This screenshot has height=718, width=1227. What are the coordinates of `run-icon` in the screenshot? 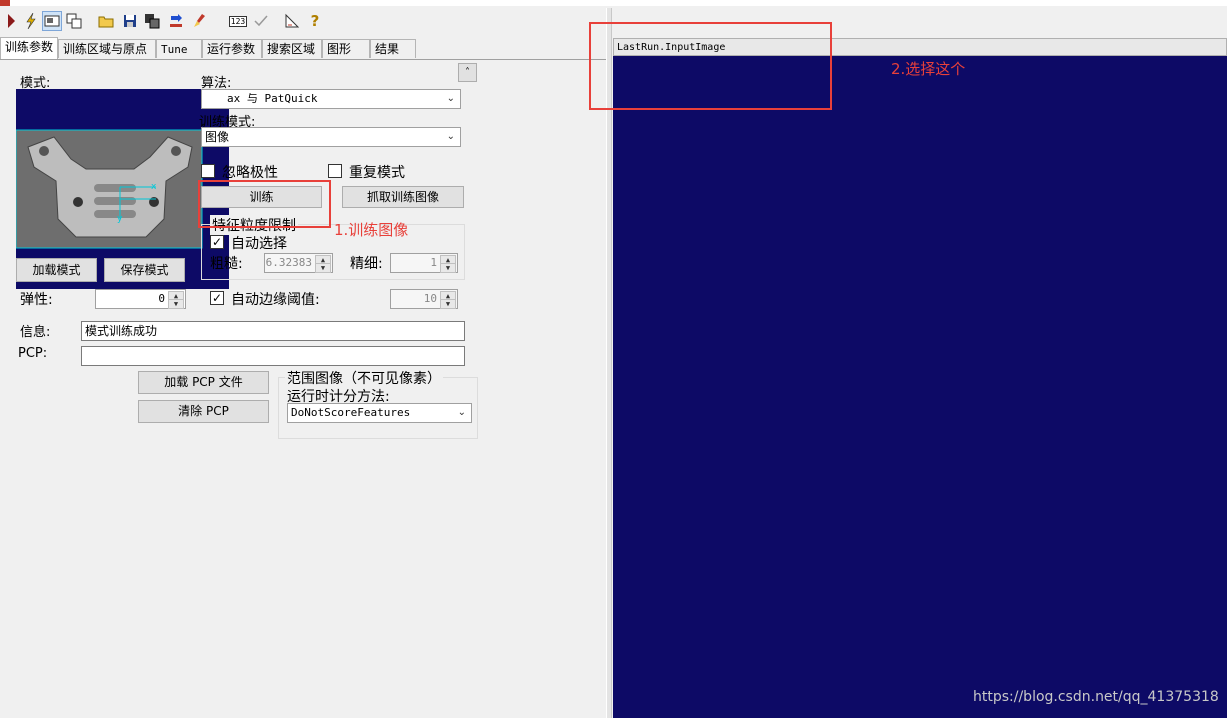 It's located at (11, 21).